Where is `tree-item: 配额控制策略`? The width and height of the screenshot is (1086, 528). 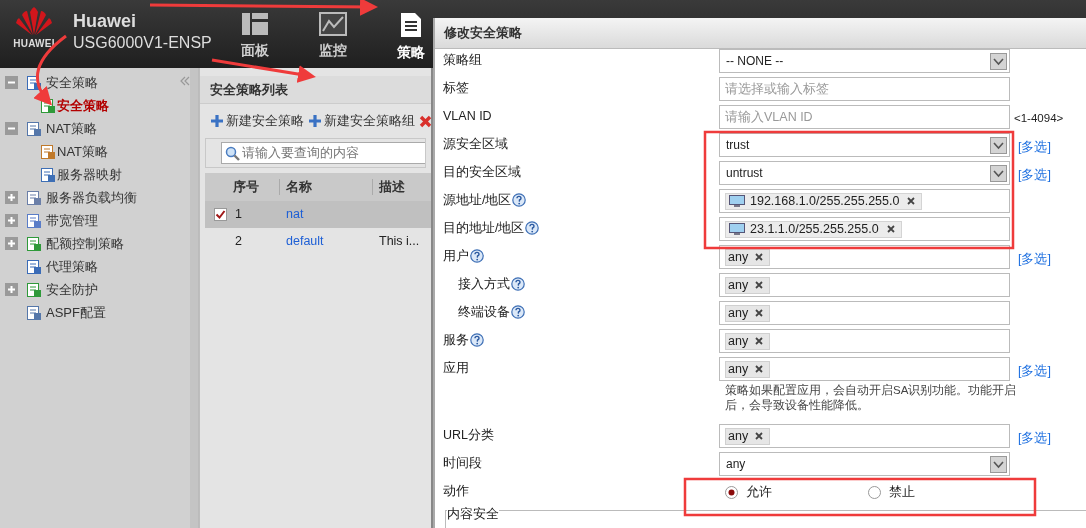 tree-item: 配额控制策略 is located at coordinates (85, 243).